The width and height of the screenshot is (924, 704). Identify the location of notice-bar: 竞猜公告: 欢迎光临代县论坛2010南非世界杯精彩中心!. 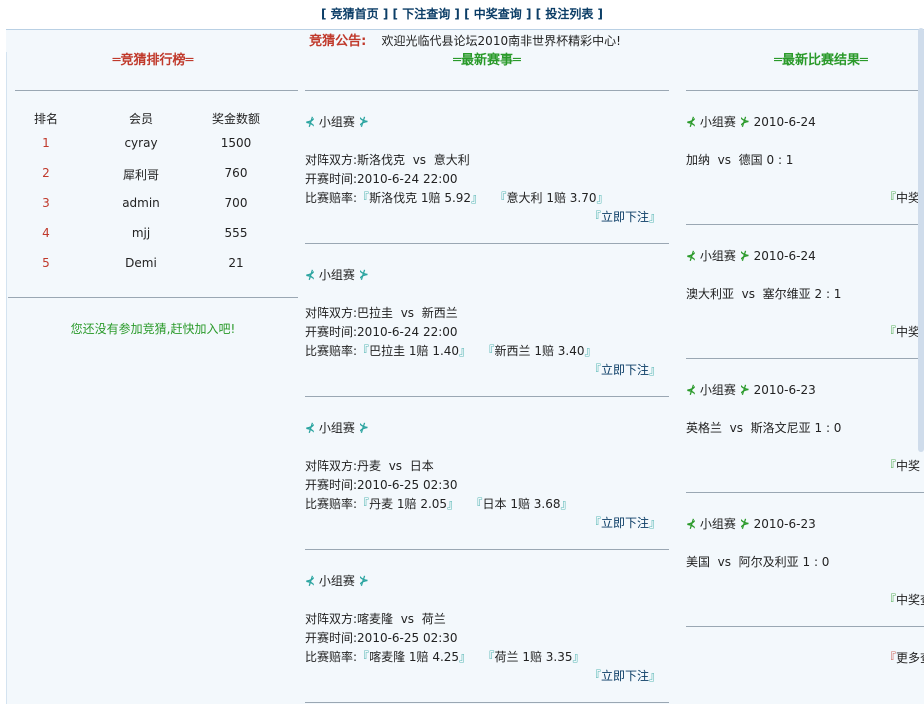
(465, 41).